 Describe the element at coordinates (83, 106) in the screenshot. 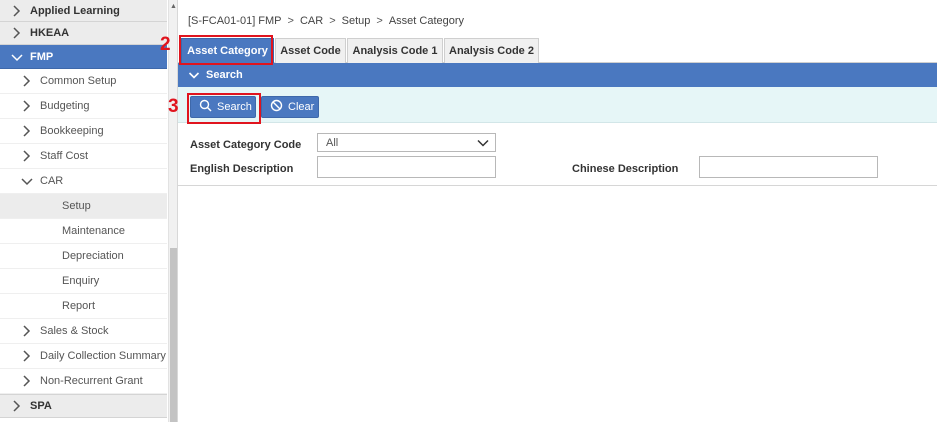

I see `sidebar-item-budgeting: Budgeting` at that location.